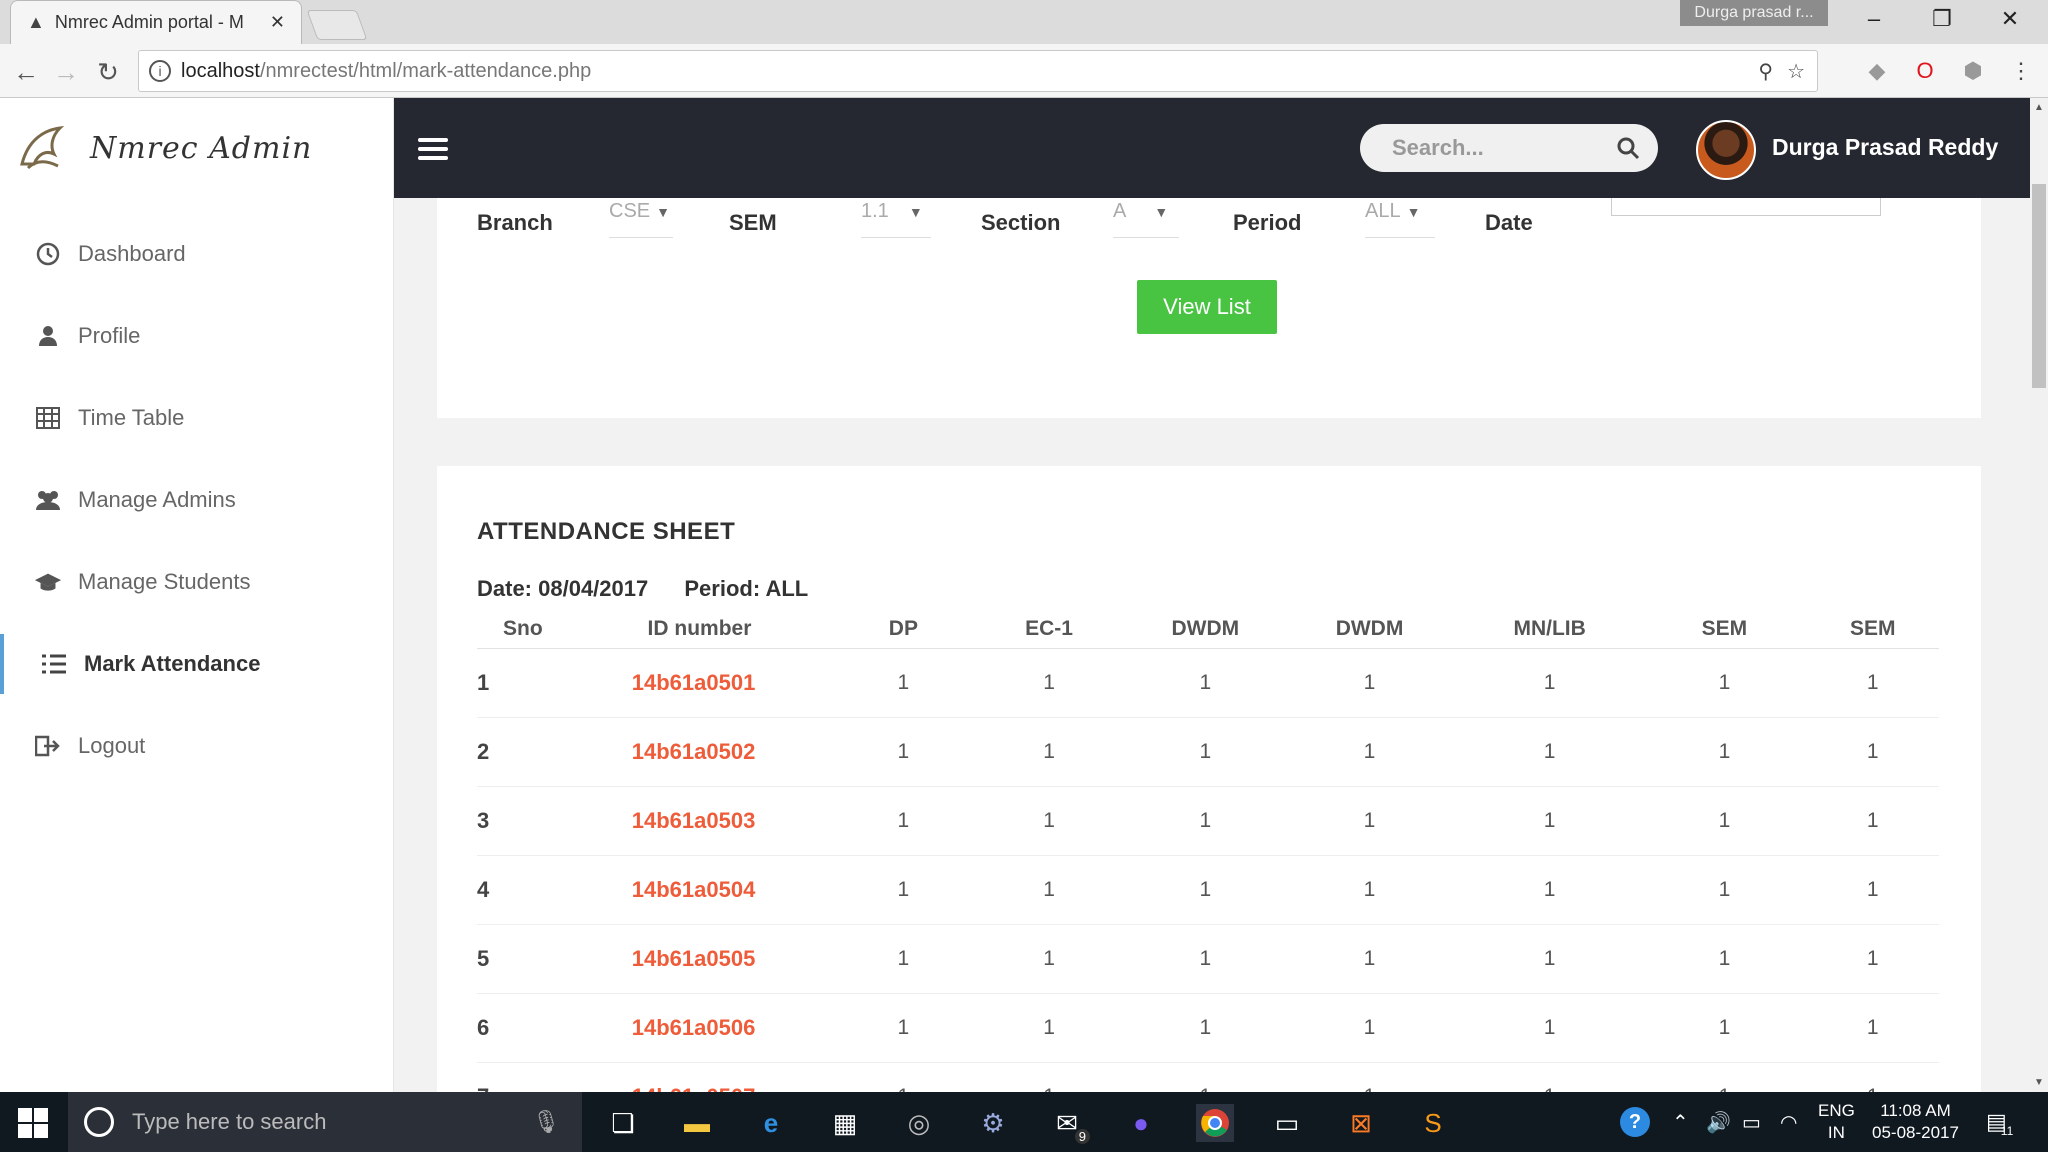 The width and height of the screenshot is (2048, 1152). I want to click on table-row: 2 14b61a0502 1 1 1 1 1 1 1, so click(1208, 752).